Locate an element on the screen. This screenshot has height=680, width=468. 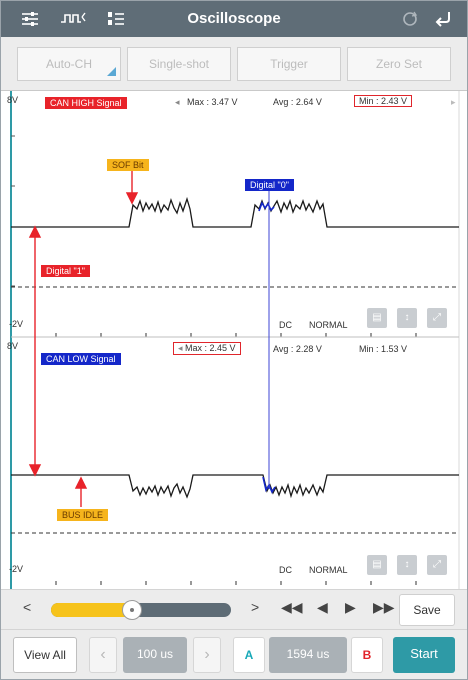
time-div-value: 100 us is located at coordinates (155, 655).